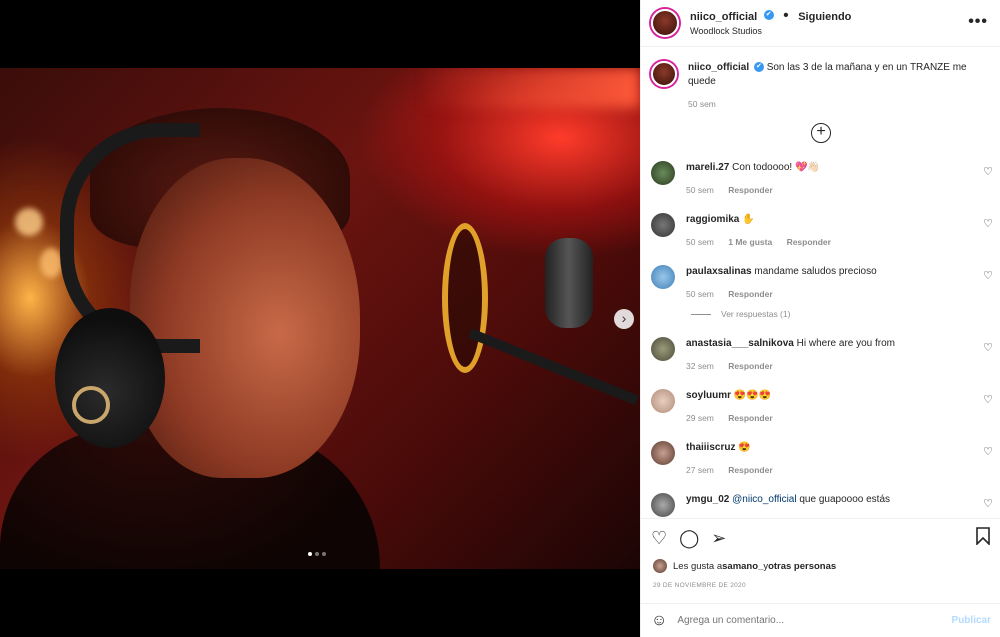  I want to click on comment-meta: 27 sem Responder, so click(735, 470).